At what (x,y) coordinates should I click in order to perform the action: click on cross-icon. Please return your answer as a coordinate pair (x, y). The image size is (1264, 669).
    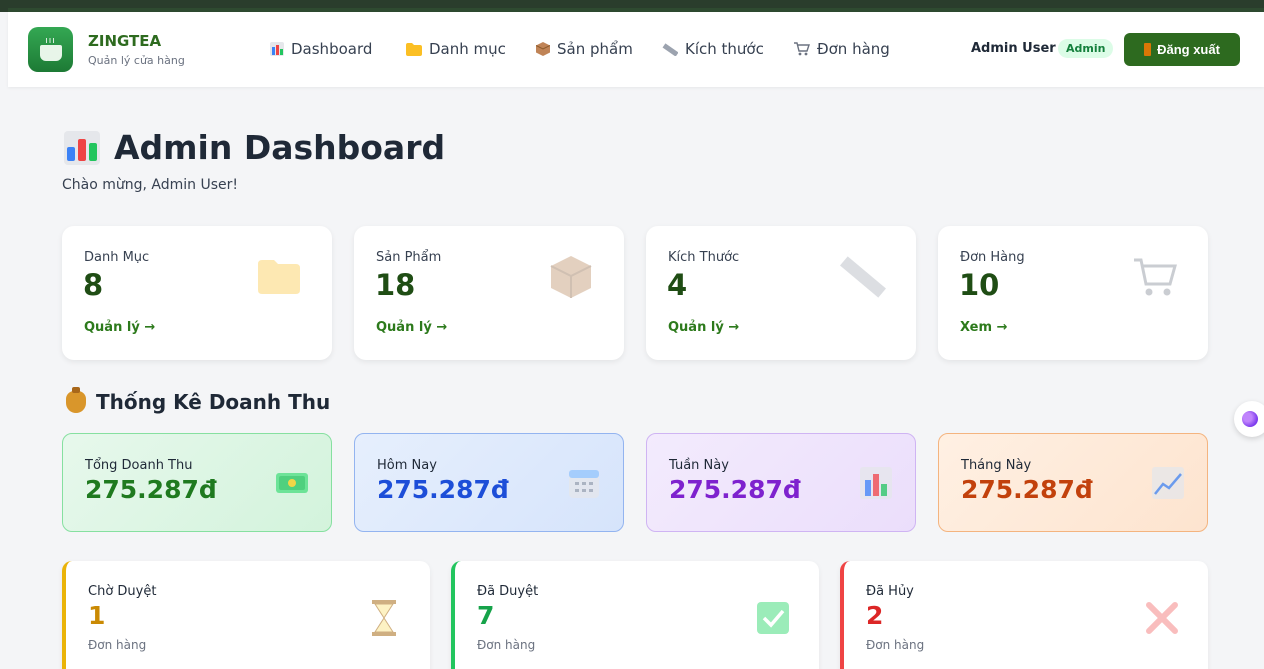
    Looking at the image, I should click on (1162, 618).